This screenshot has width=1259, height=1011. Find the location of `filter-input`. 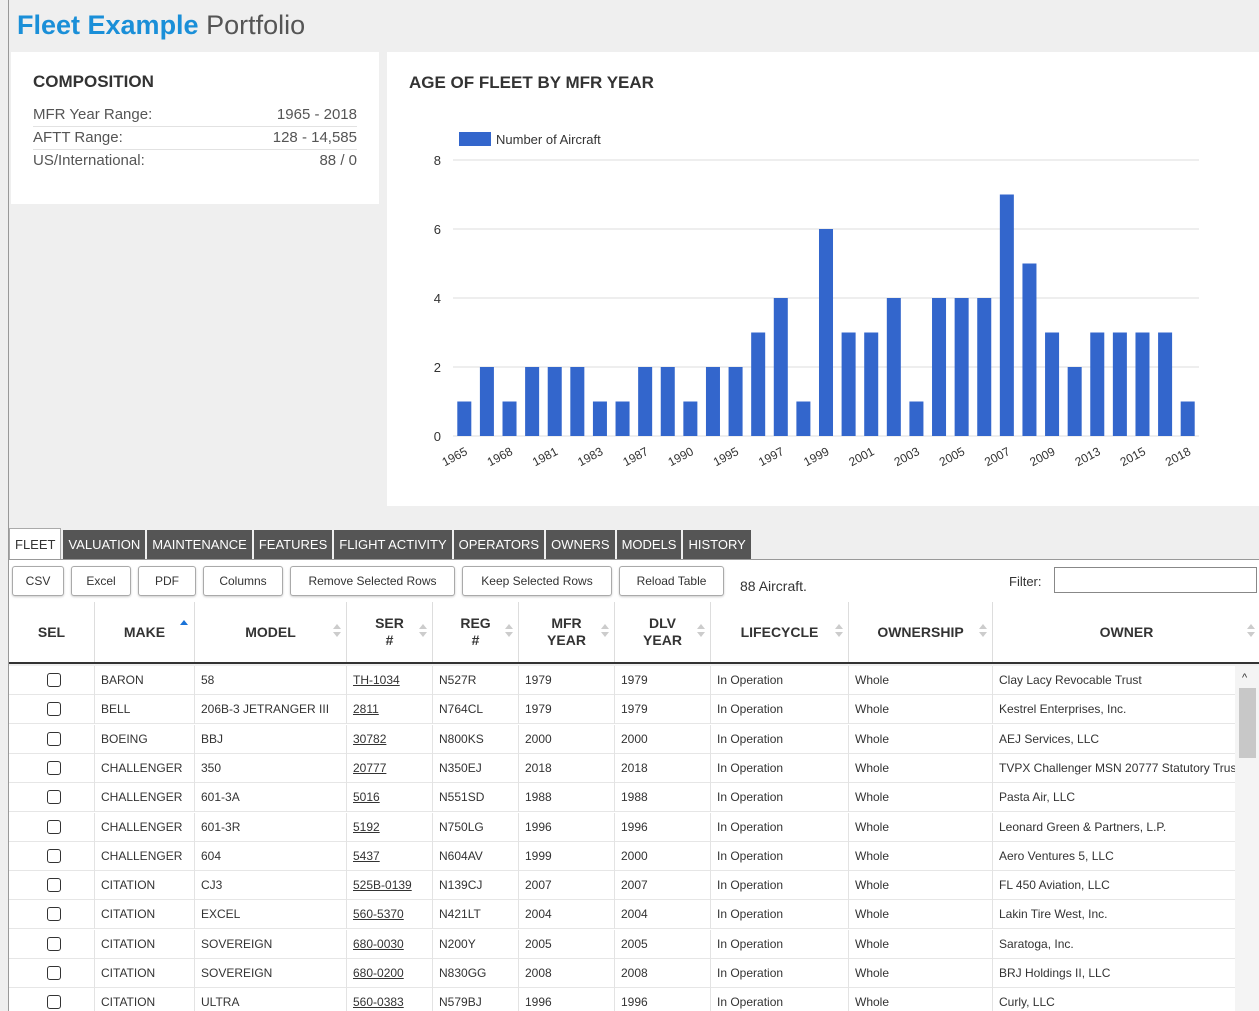

filter-input is located at coordinates (1155, 580).